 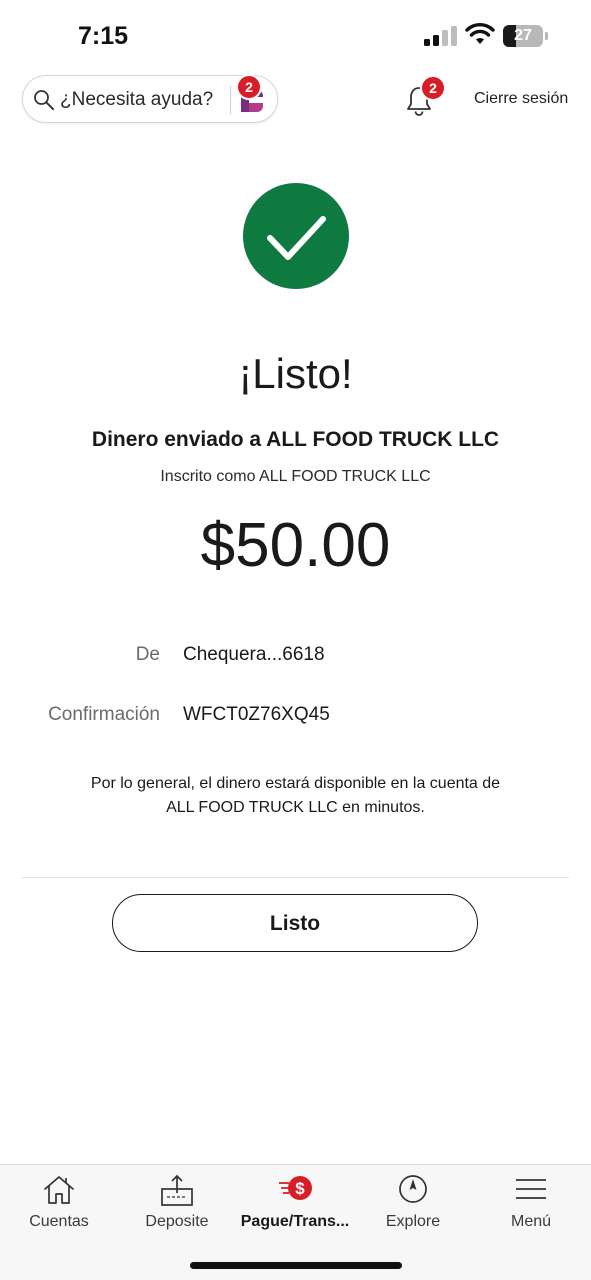 I want to click on tab-label: Explore, so click(x=413, y=1221).